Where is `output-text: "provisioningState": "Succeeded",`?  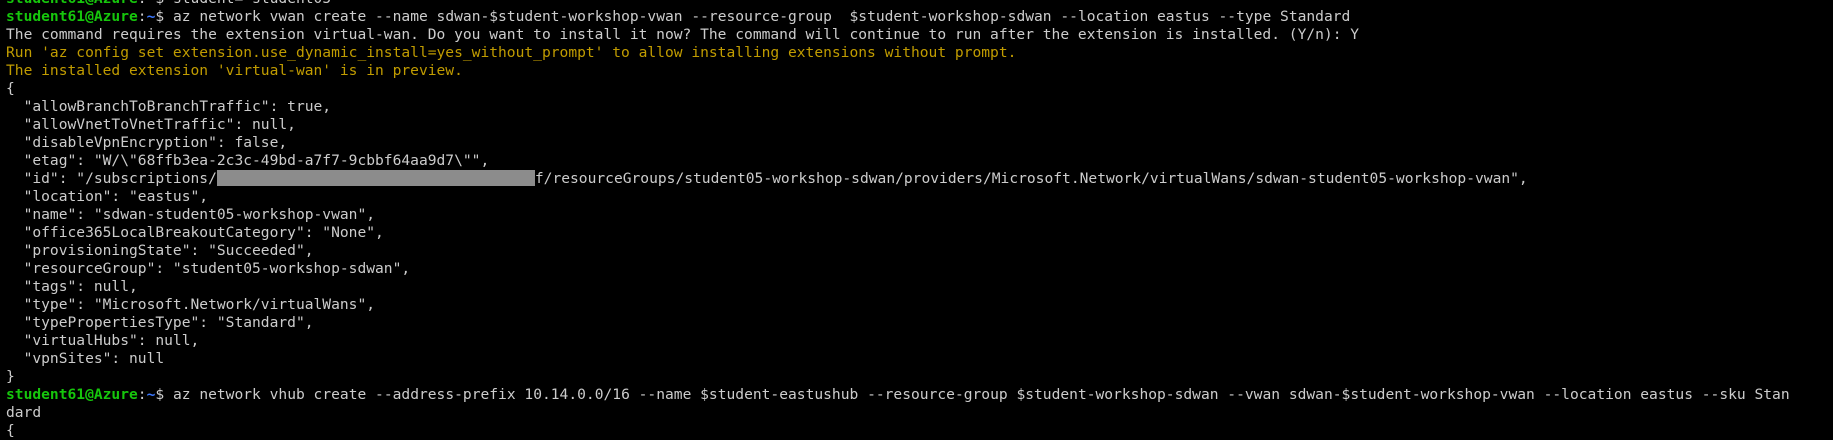
output-text: "provisioningState": "Succeeded", is located at coordinates (160, 250).